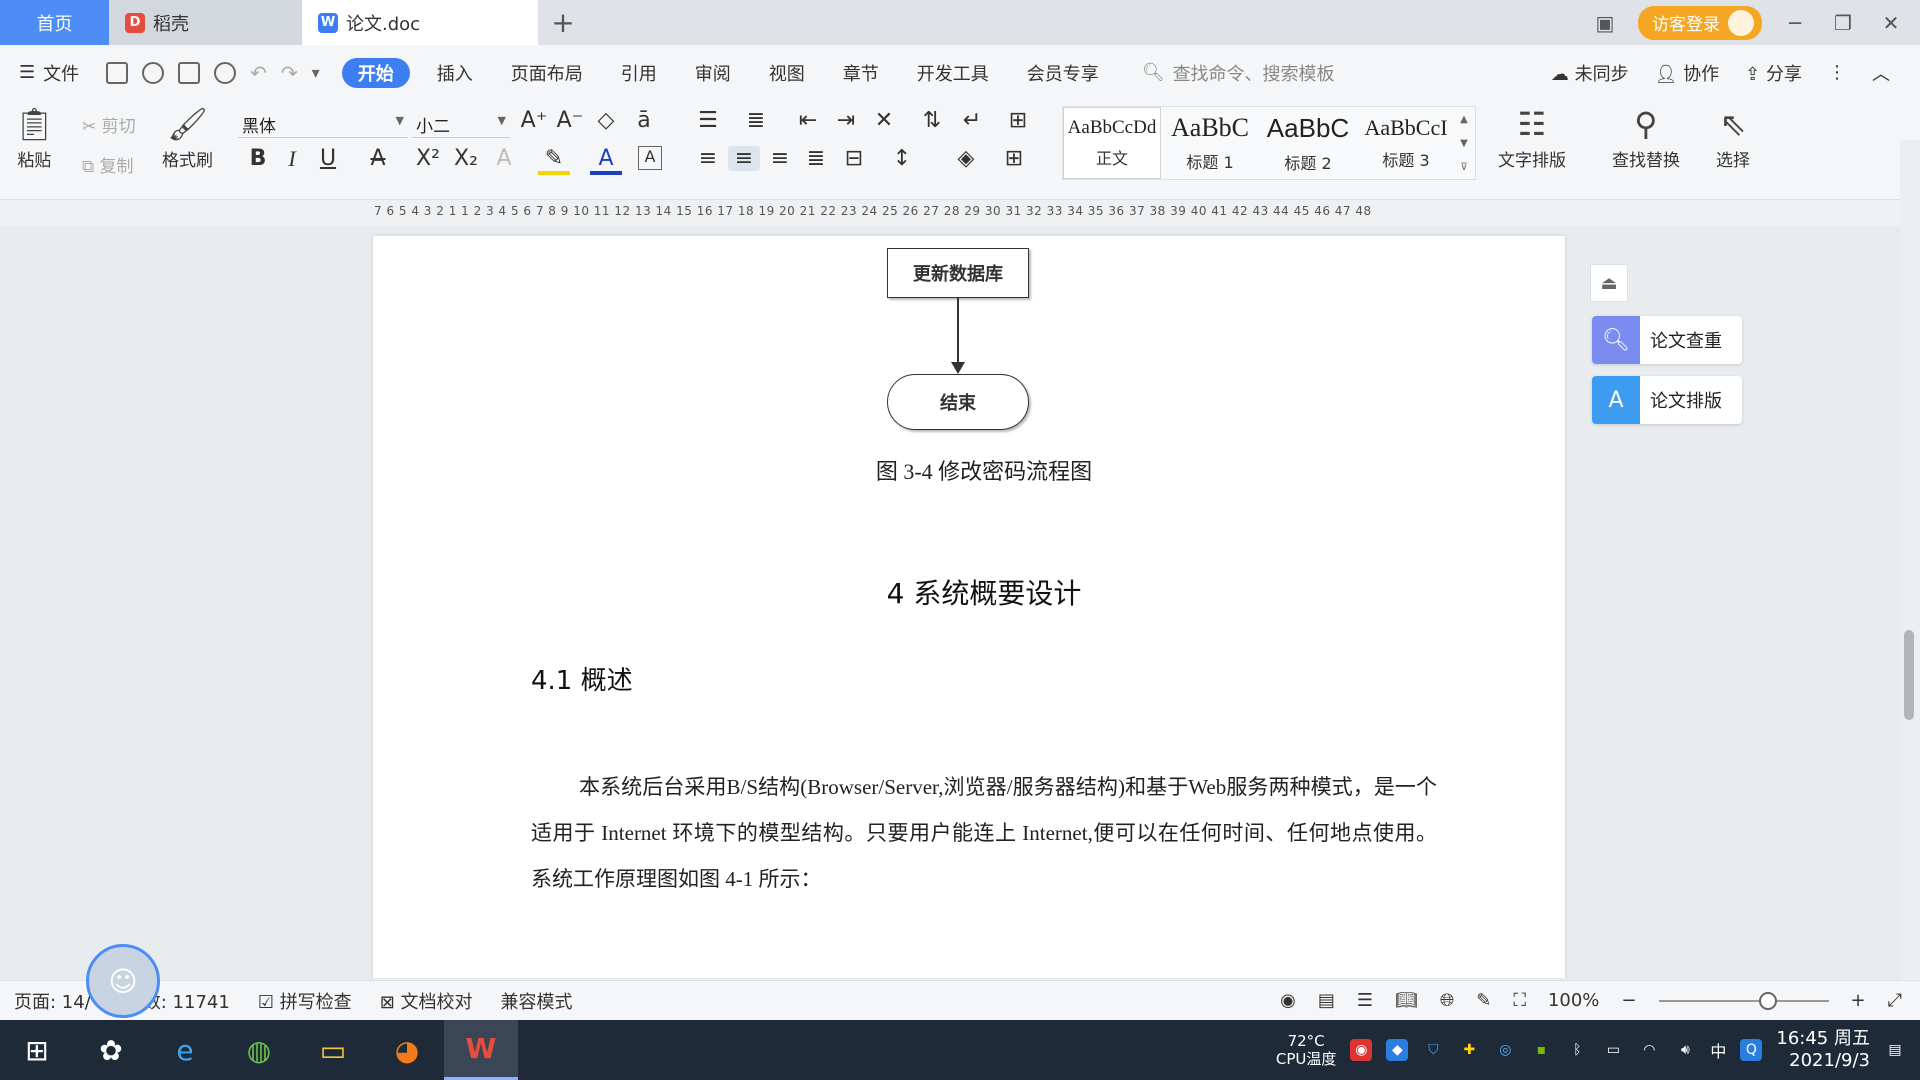  Describe the element at coordinates (780, 158) in the screenshot. I see `align-right-icon: ≡` at that location.